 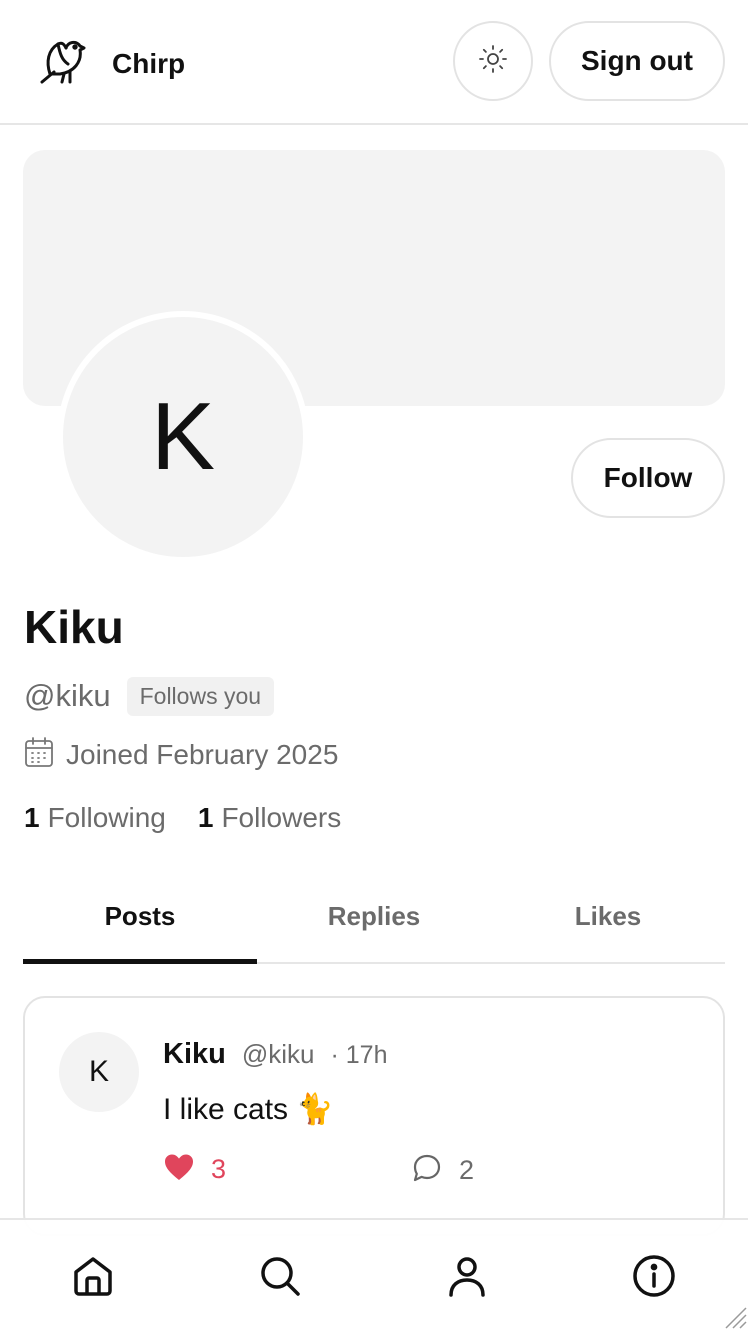 What do you see at coordinates (202, 754) in the screenshot?
I see `joined-date: Joined February 2025` at bounding box center [202, 754].